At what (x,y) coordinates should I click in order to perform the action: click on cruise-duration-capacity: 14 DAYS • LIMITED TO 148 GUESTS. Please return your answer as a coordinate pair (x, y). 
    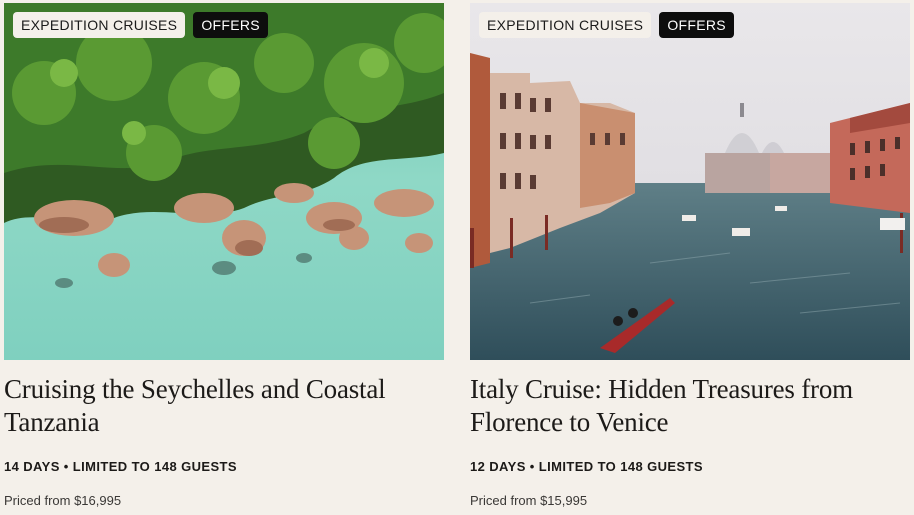
    Looking at the image, I should click on (120, 466).